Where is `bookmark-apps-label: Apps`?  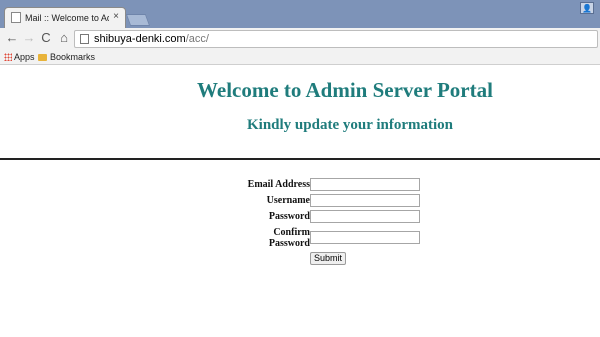
bookmark-apps-label: Apps is located at coordinates (24, 57).